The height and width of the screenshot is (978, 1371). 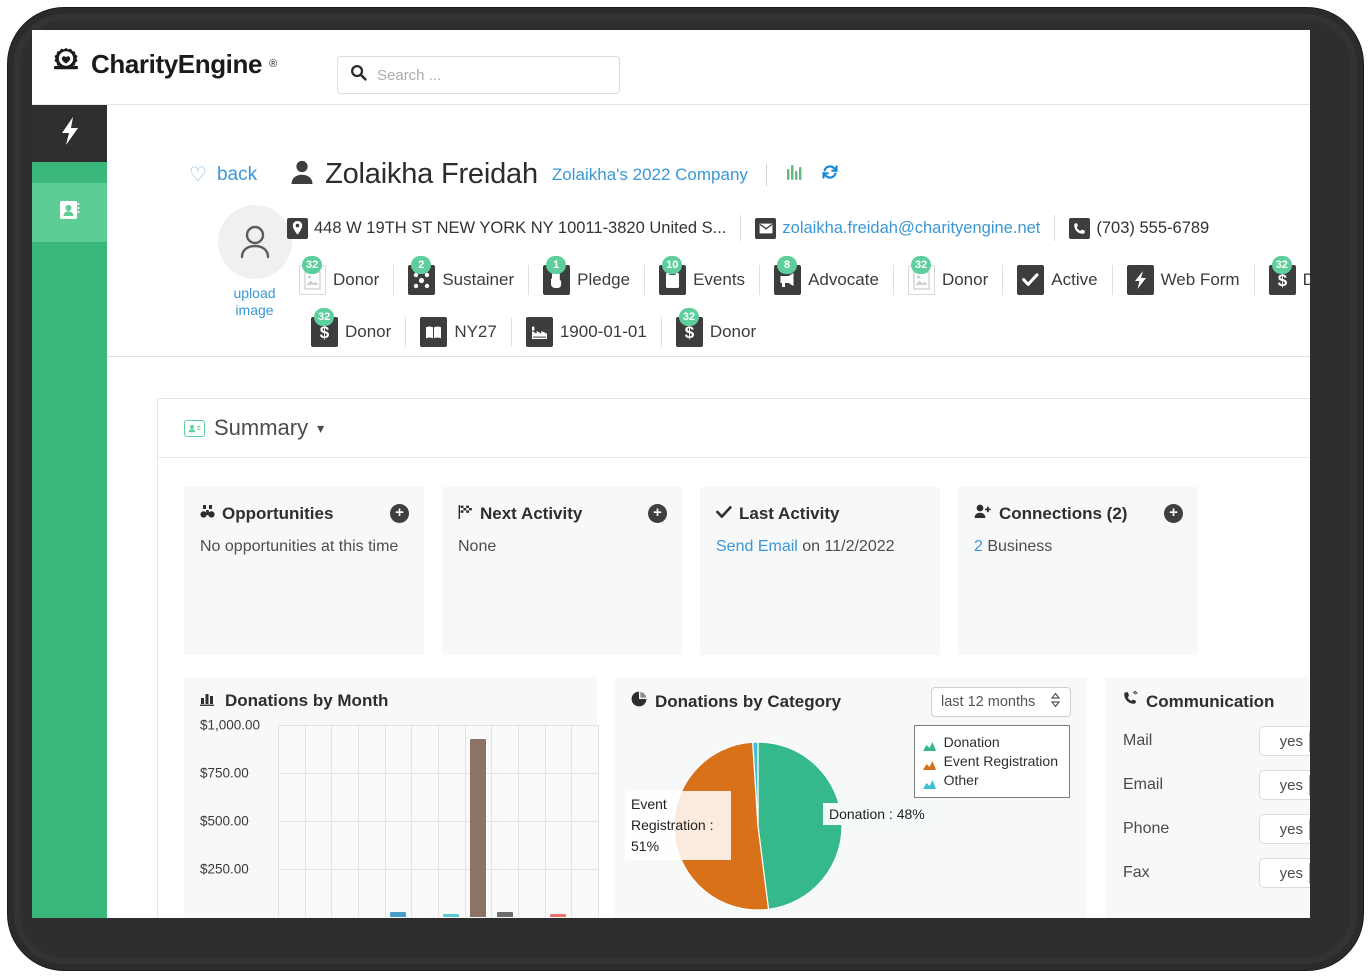 What do you see at coordinates (320, 428) in the screenshot?
I see `chevron-down-icon: ▾` at bounding box center [320, 428].